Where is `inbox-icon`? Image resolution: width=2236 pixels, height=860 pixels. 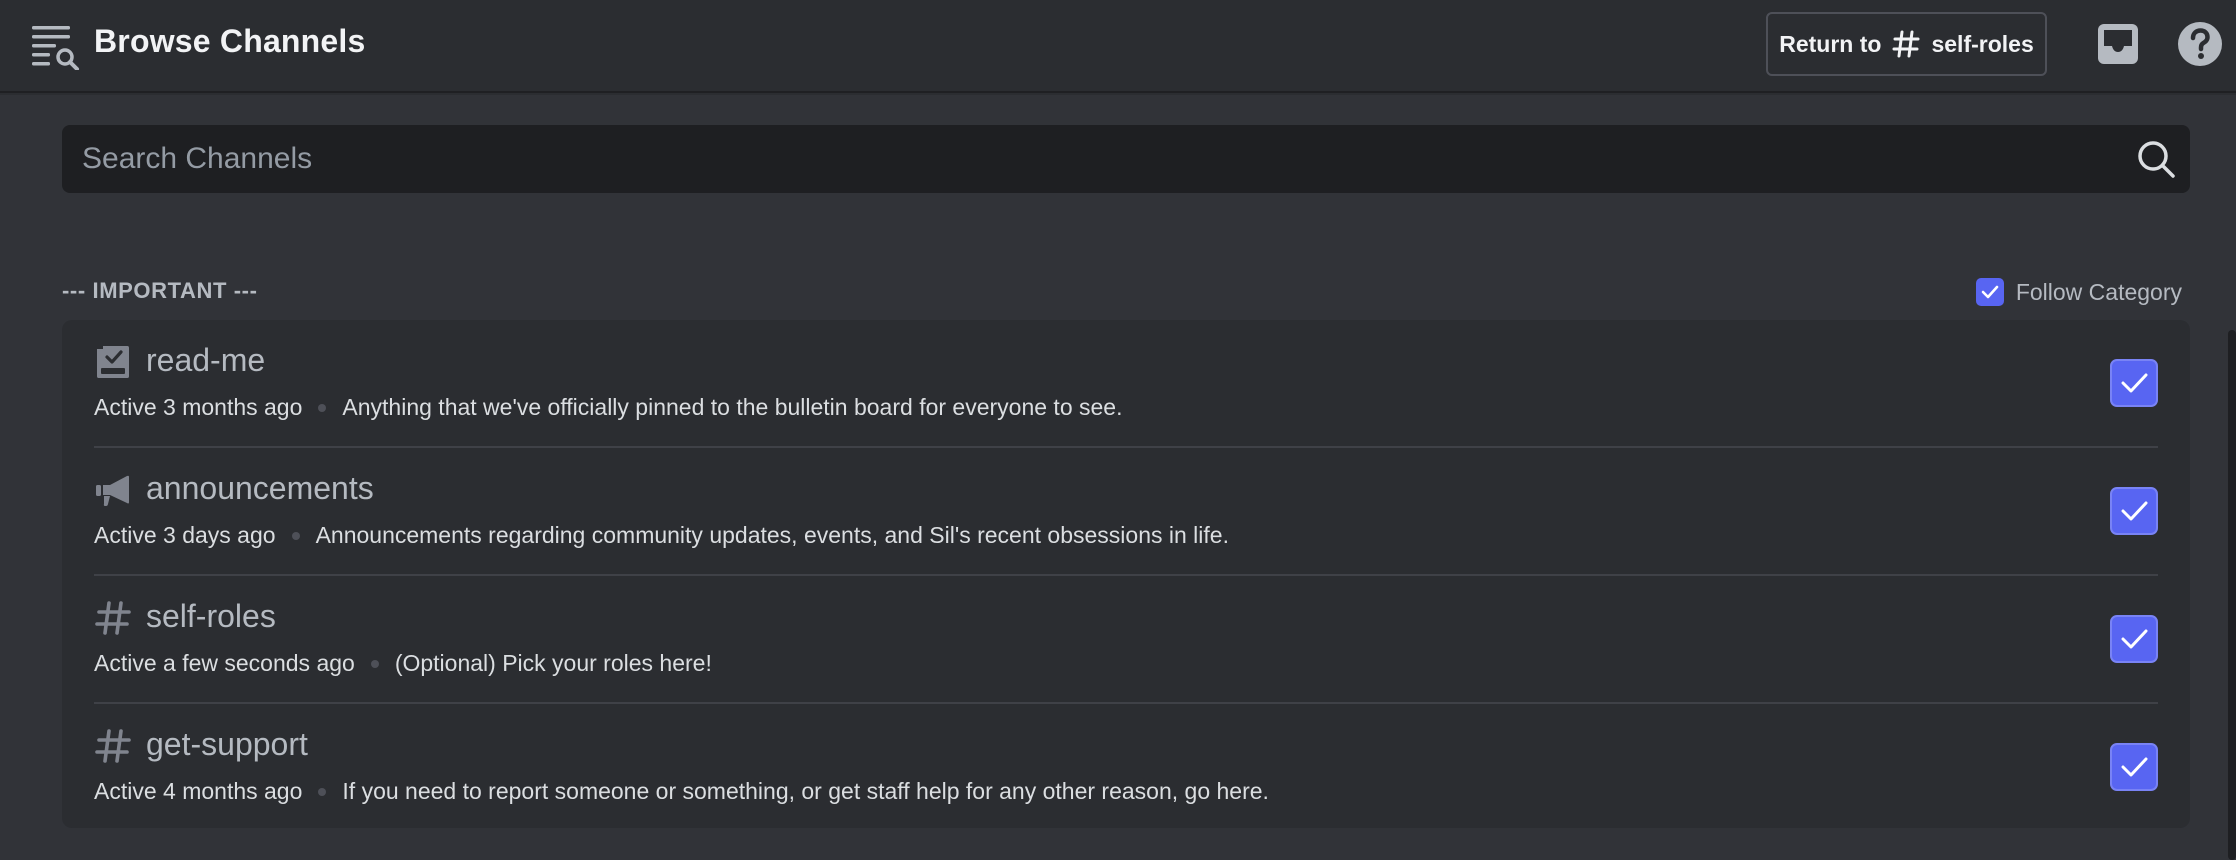 inbox-icon is located at coordinates (2118, 44).